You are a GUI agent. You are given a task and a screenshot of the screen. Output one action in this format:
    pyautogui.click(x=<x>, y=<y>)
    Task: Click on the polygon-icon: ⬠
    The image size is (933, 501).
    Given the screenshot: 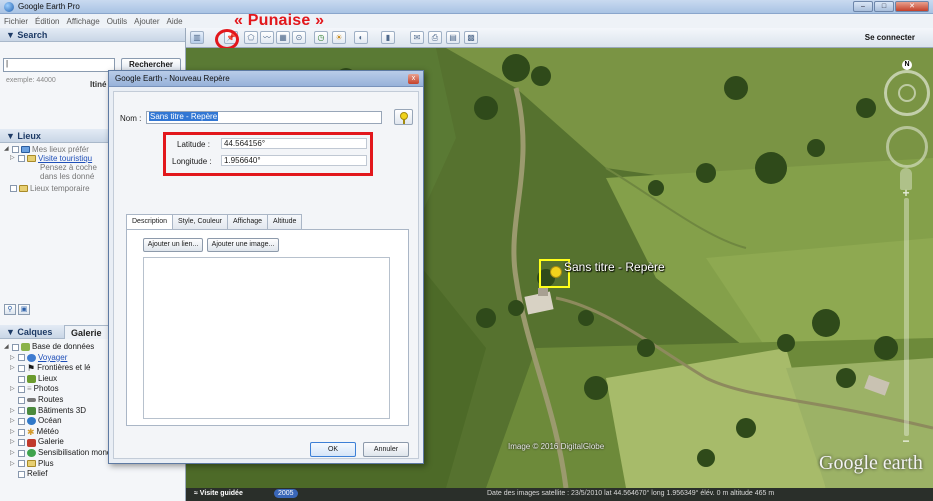 What is the action you would take?
    pyautogui.click(x=251, y=37)
    